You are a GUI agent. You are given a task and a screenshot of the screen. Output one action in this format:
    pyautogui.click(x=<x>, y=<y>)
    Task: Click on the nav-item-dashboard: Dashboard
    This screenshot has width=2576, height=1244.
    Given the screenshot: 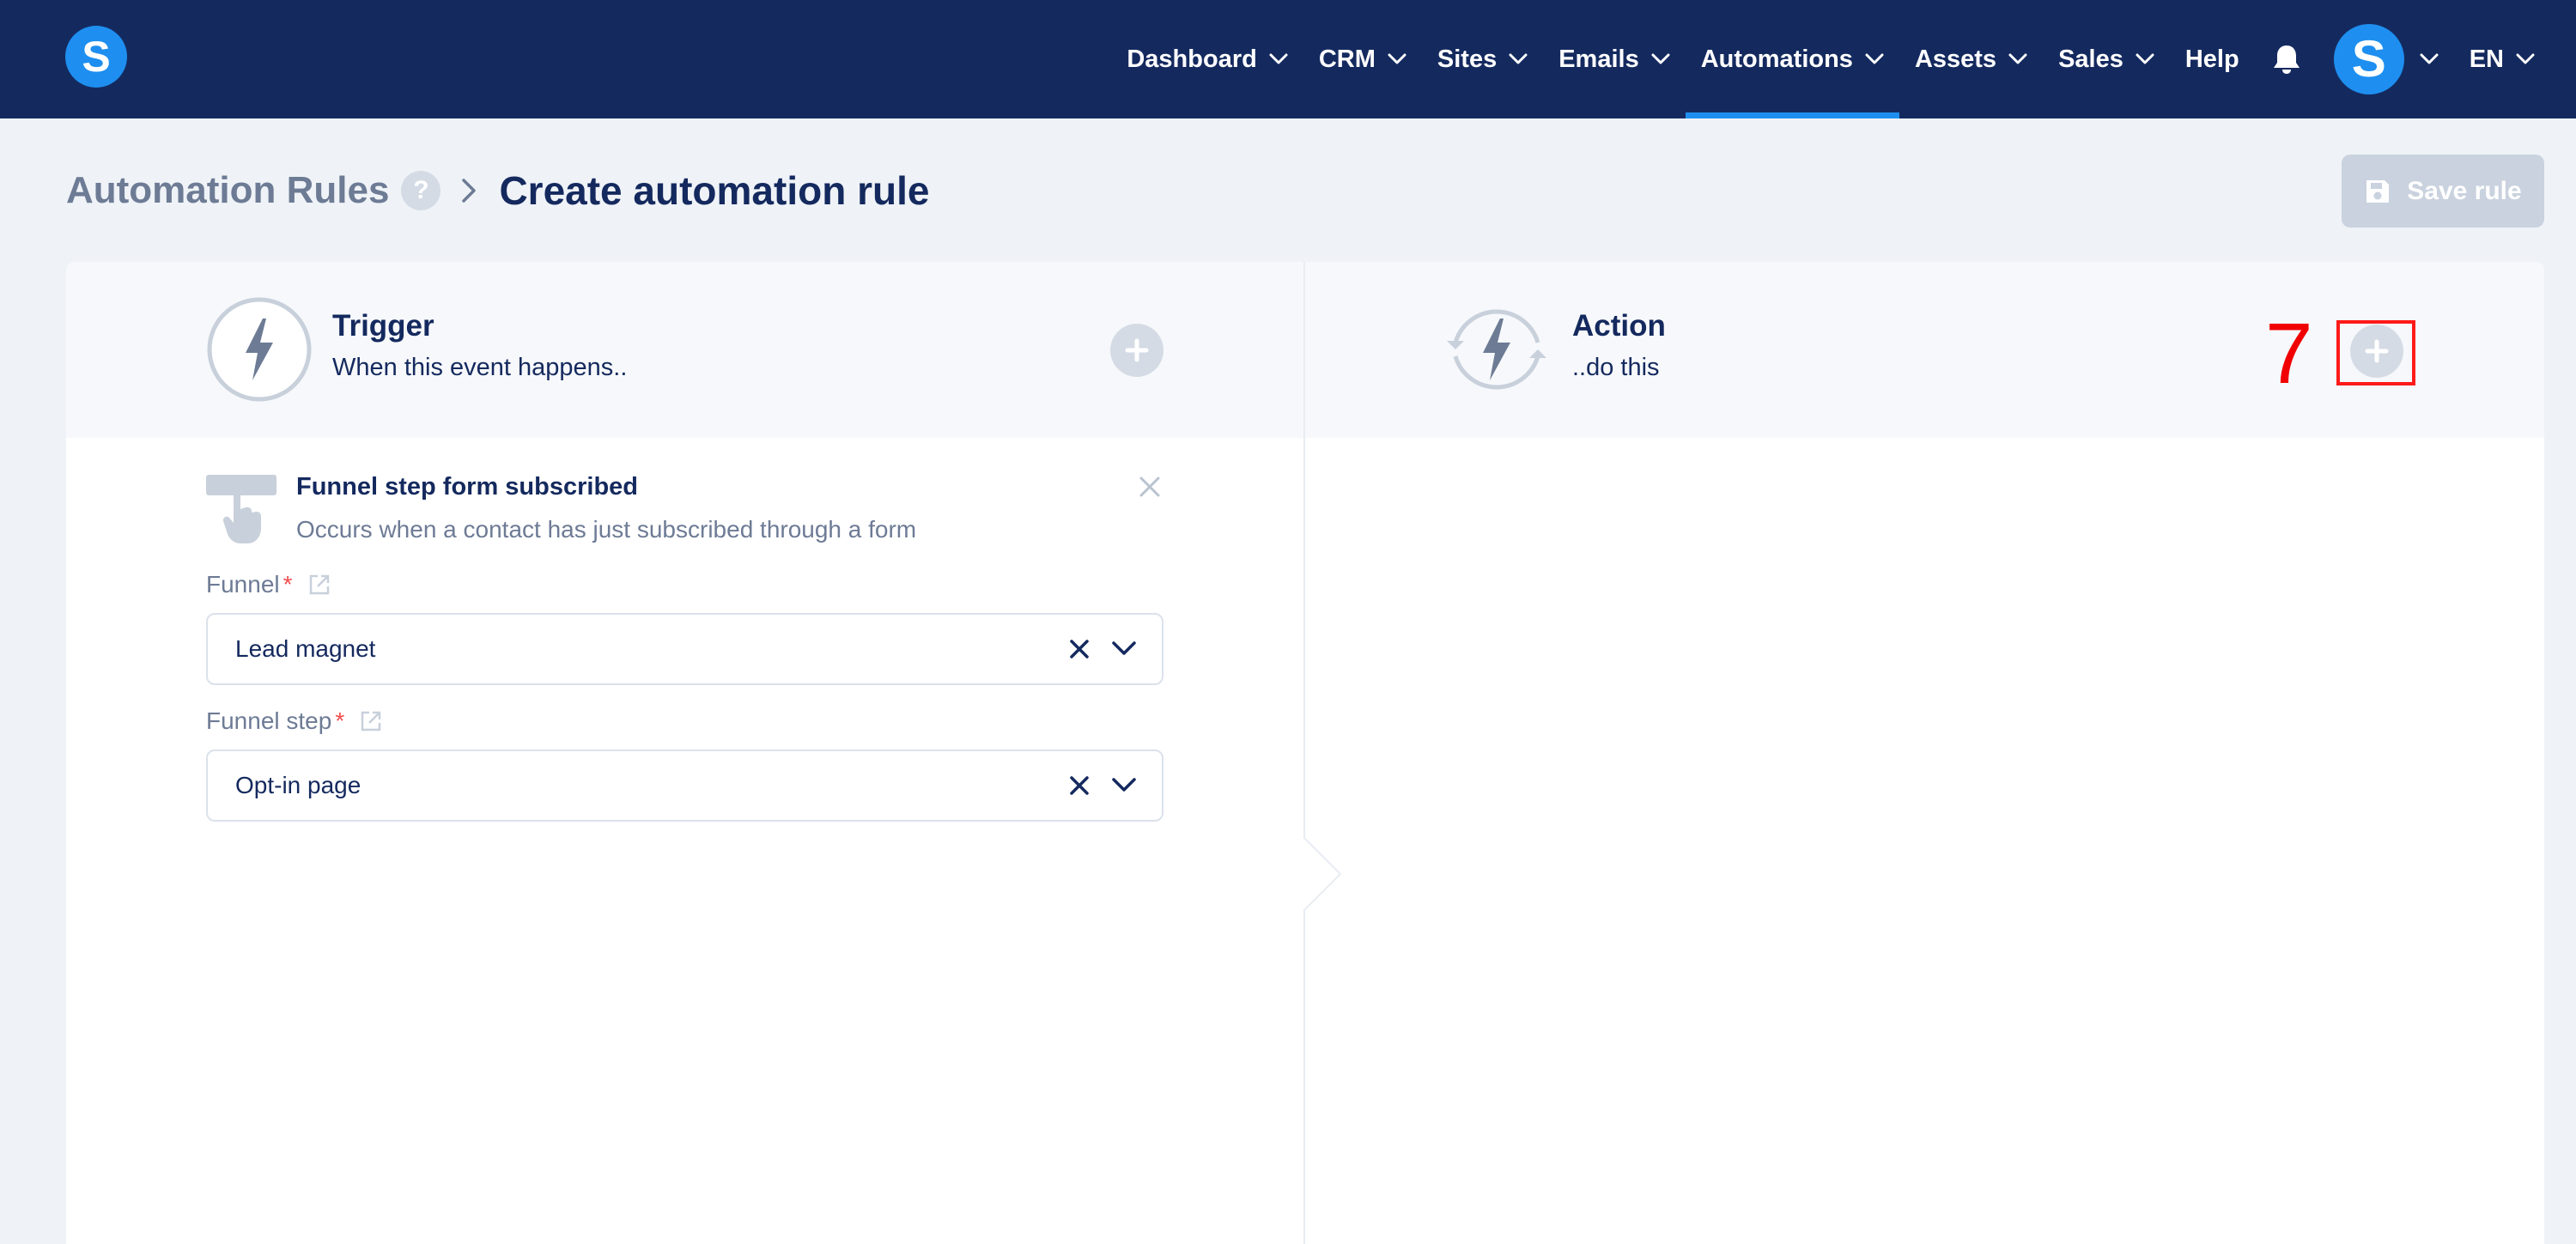 What is the action you would take?
    pyautogui.click(x=1207, y=59)
    